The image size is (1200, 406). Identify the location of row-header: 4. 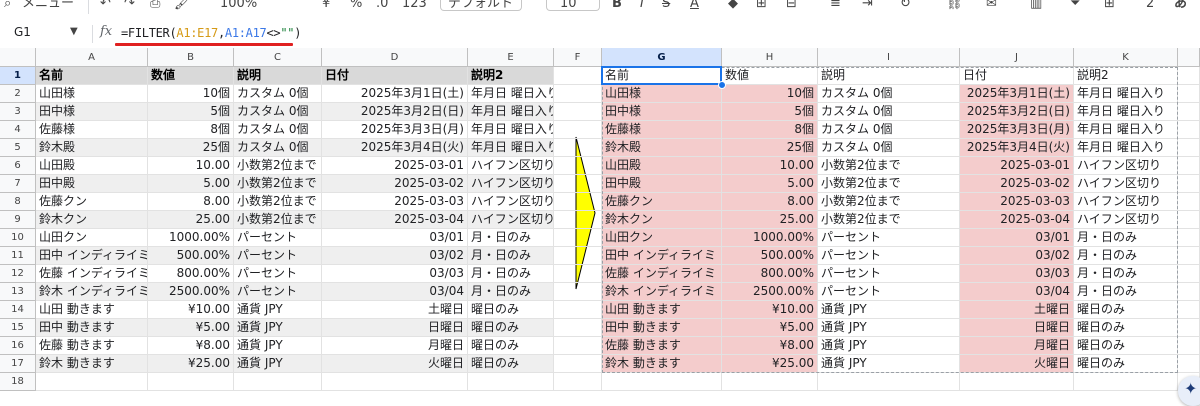
(18, 130).